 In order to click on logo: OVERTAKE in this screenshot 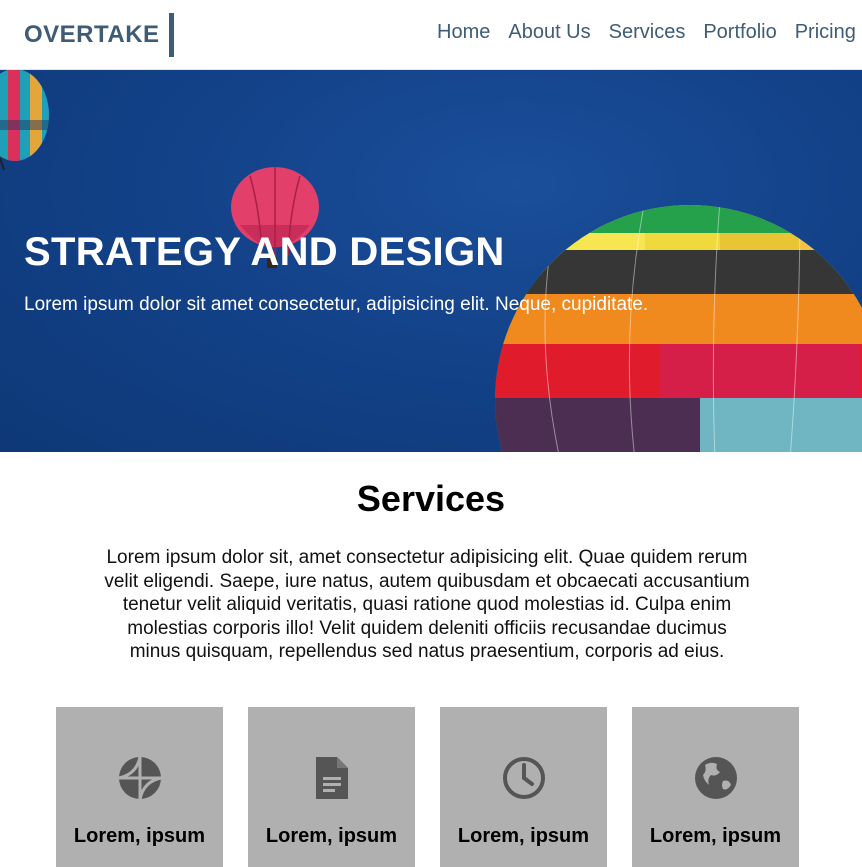, I will do `click(99, 35)`.